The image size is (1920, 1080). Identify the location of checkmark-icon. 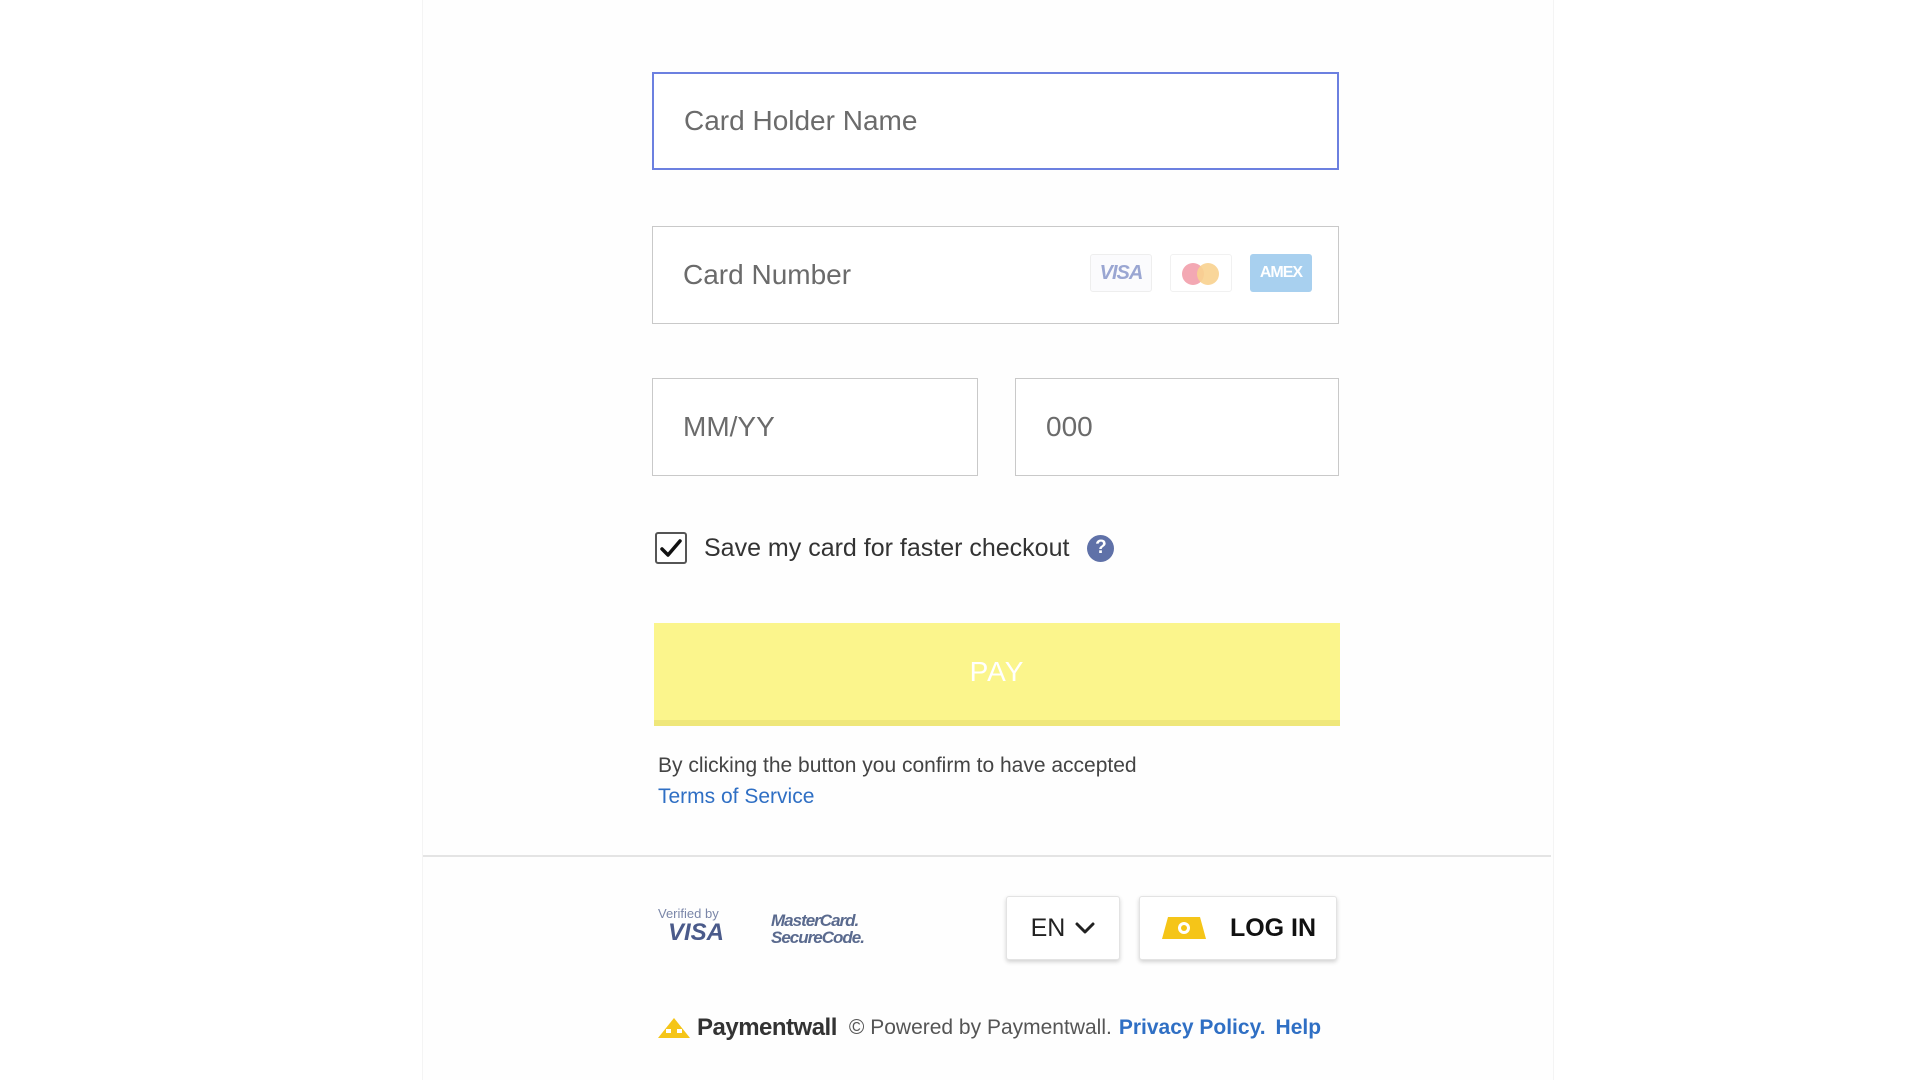
(671, 548).